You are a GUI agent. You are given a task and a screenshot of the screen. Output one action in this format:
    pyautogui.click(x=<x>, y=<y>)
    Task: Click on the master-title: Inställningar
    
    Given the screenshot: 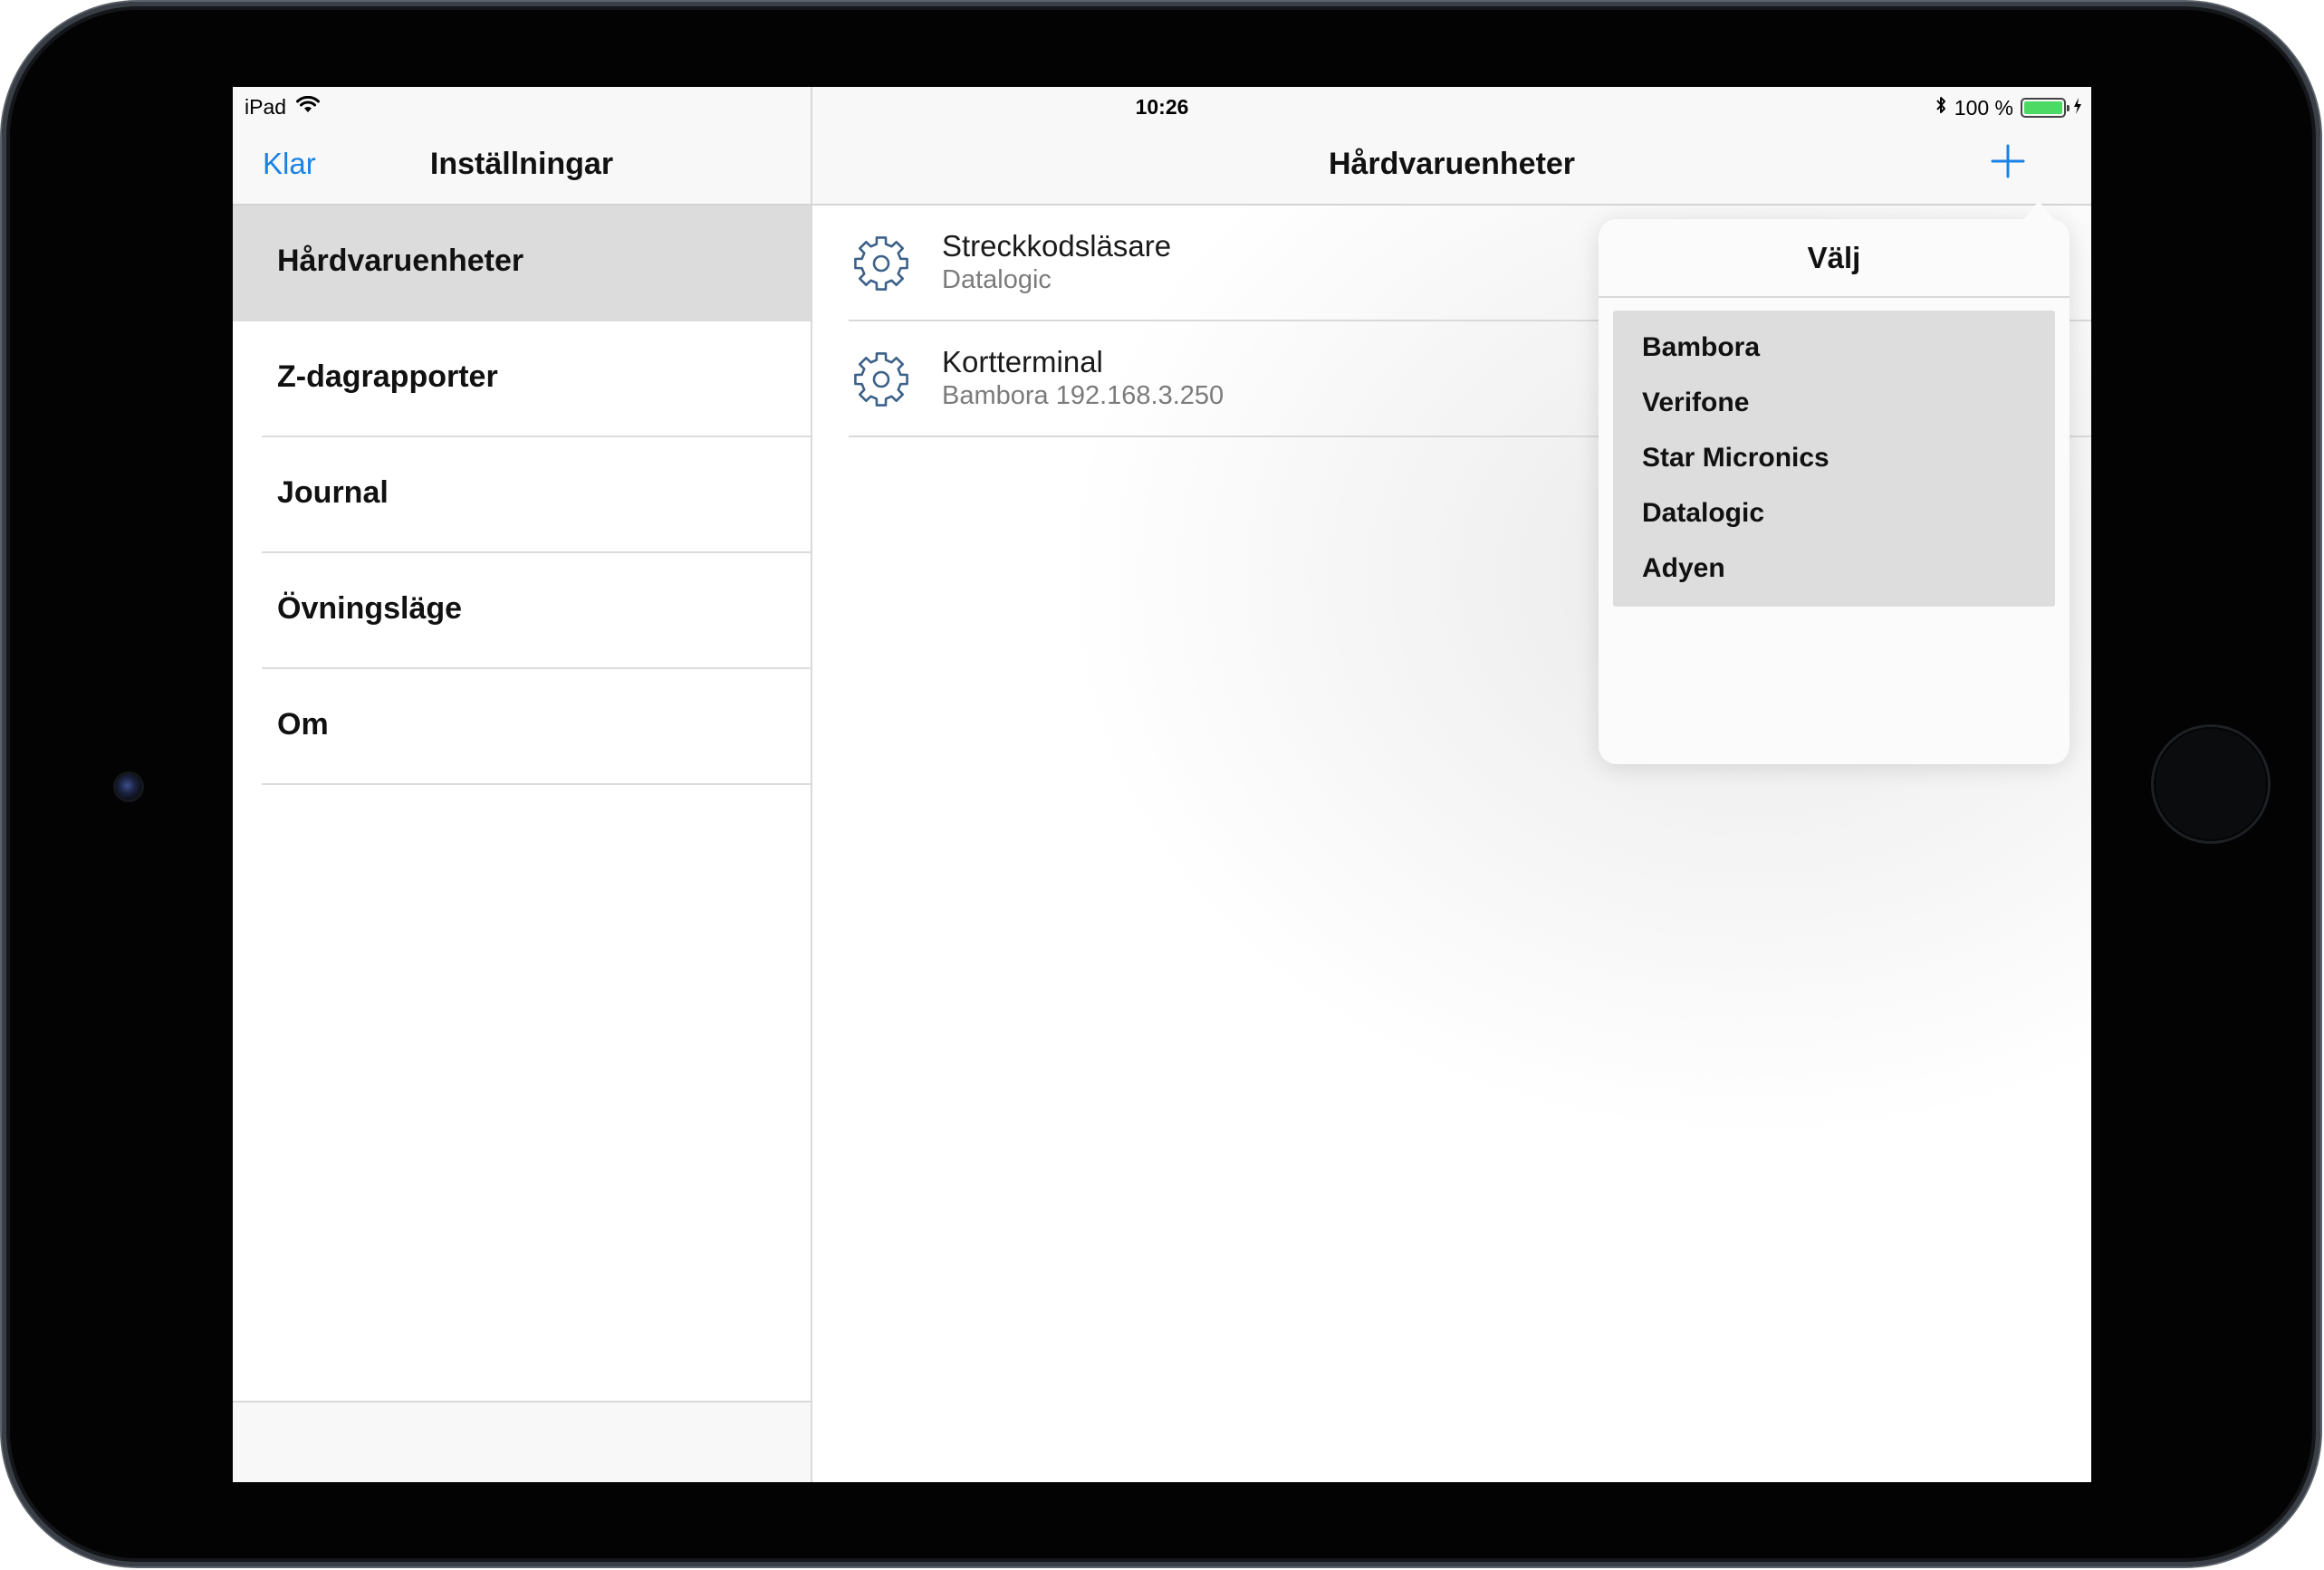 What is the action you would take?
    pyautogui.click(x=521, y=164)
    